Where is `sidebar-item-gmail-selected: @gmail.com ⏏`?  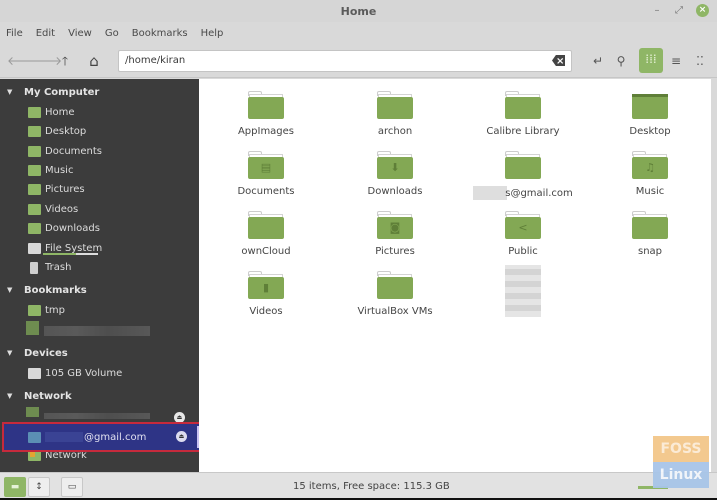
sidebar-item-gmail-selected: @gmail.com ⏏ is located at coordinates (104, 437).